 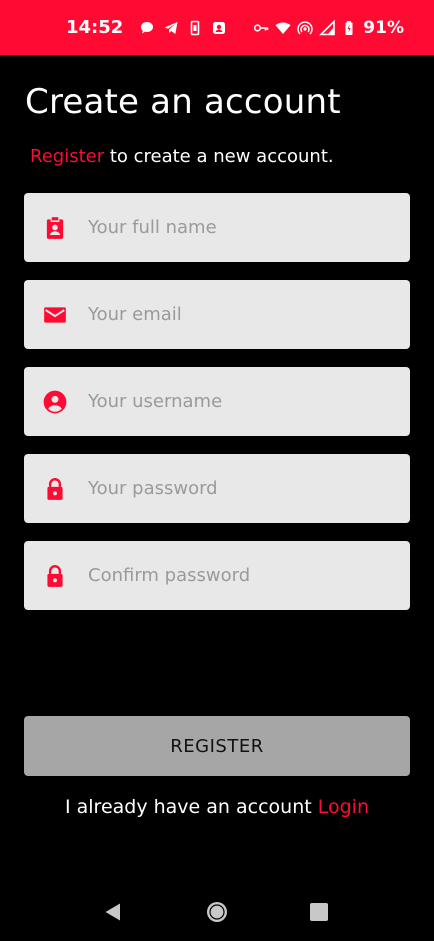 What do you see at coordinates (319, 912) in the screenshot?
I see `recents-icon` at bounding box center [319, 912].